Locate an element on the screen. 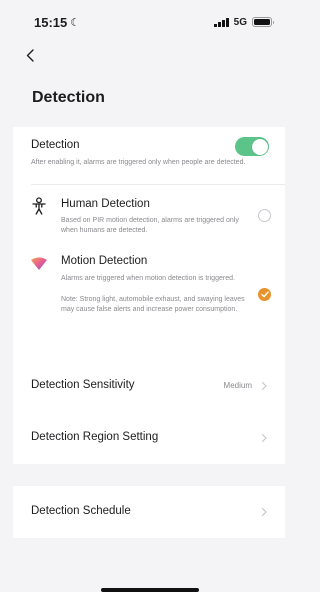 This screenshot has width=320, height=592. detection-region-row: Detection Region Setting is located at coordinates (149, 438).